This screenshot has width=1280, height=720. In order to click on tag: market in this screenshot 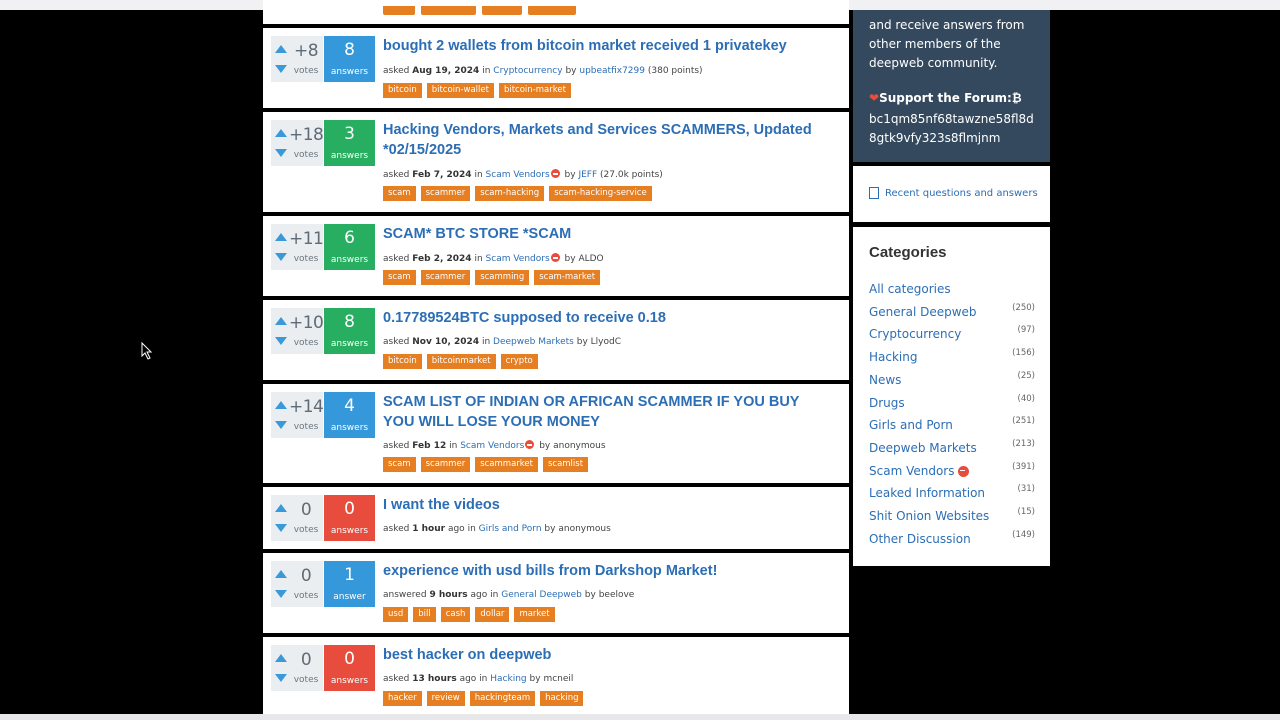, I will do `click(534, 614)`.